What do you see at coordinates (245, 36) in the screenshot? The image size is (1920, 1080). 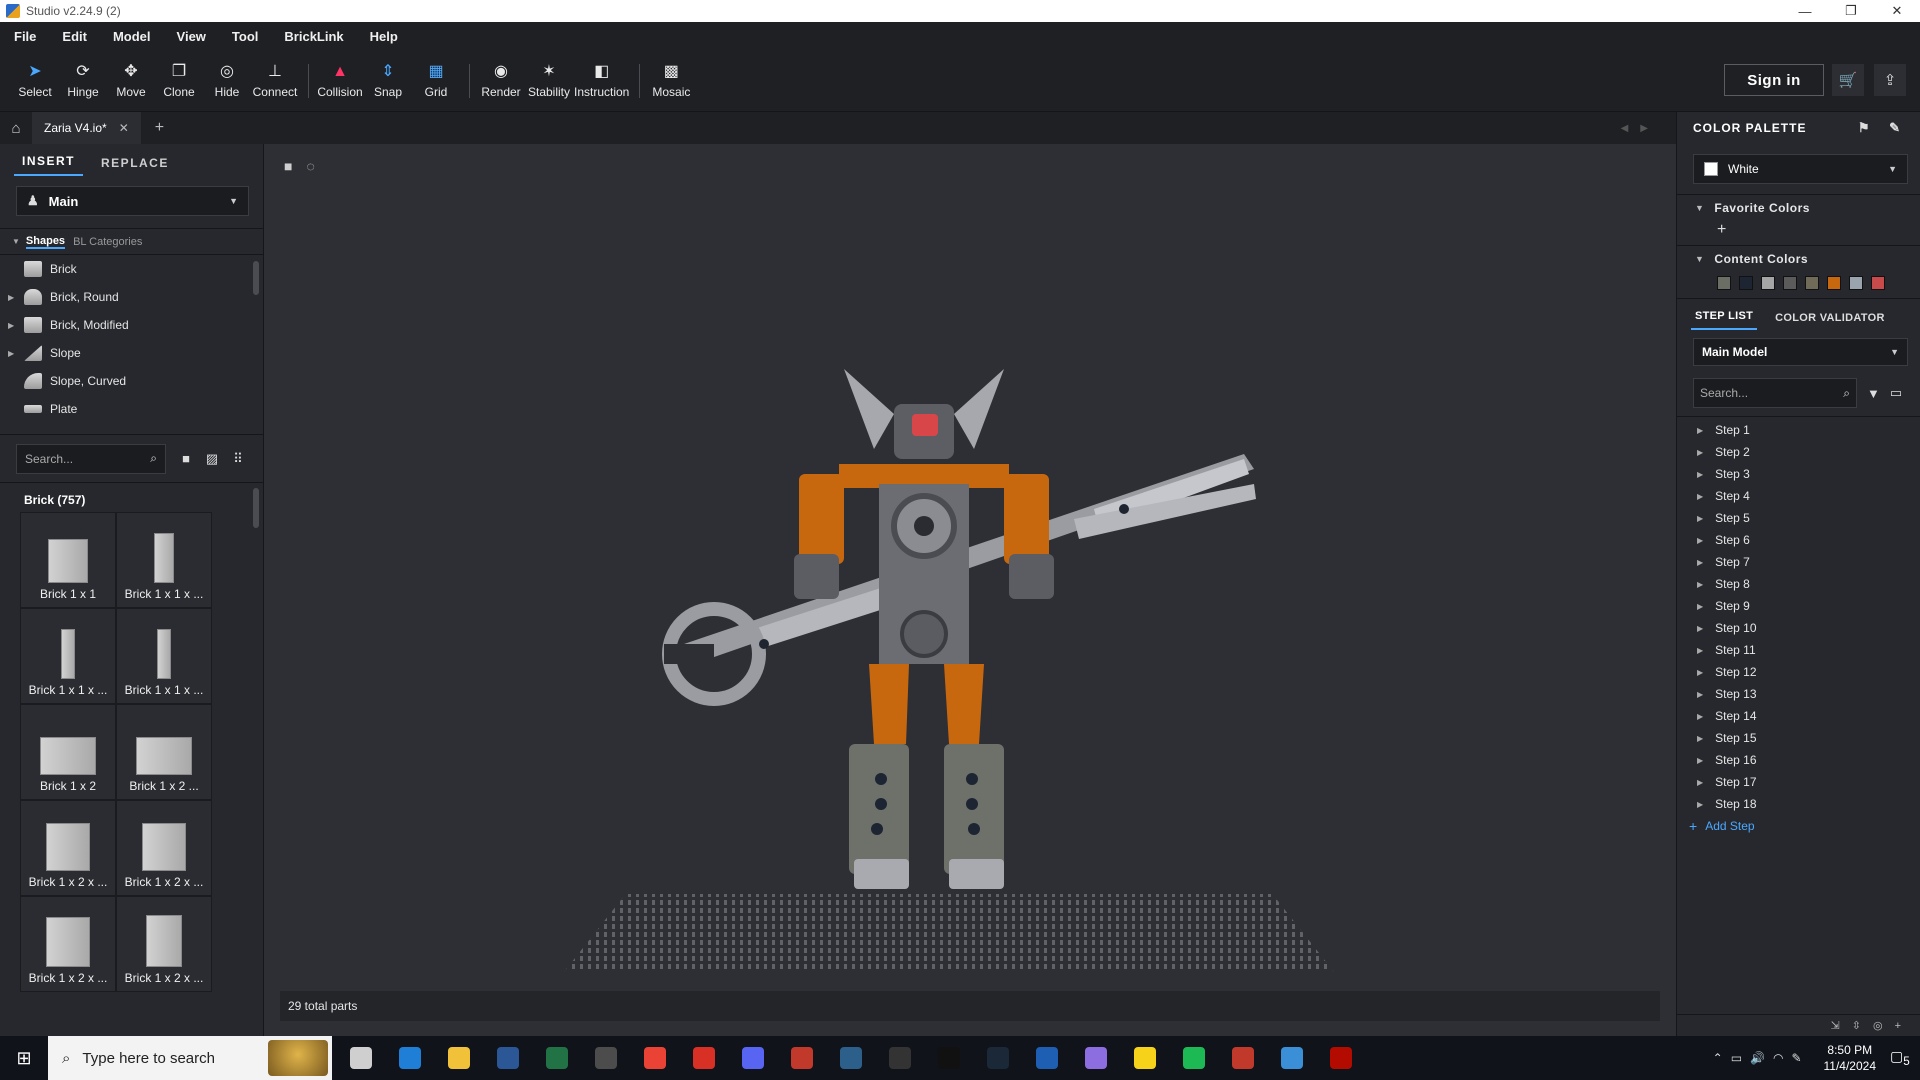 I see `menu-tool: Tool` at bounding box center [245, 36].